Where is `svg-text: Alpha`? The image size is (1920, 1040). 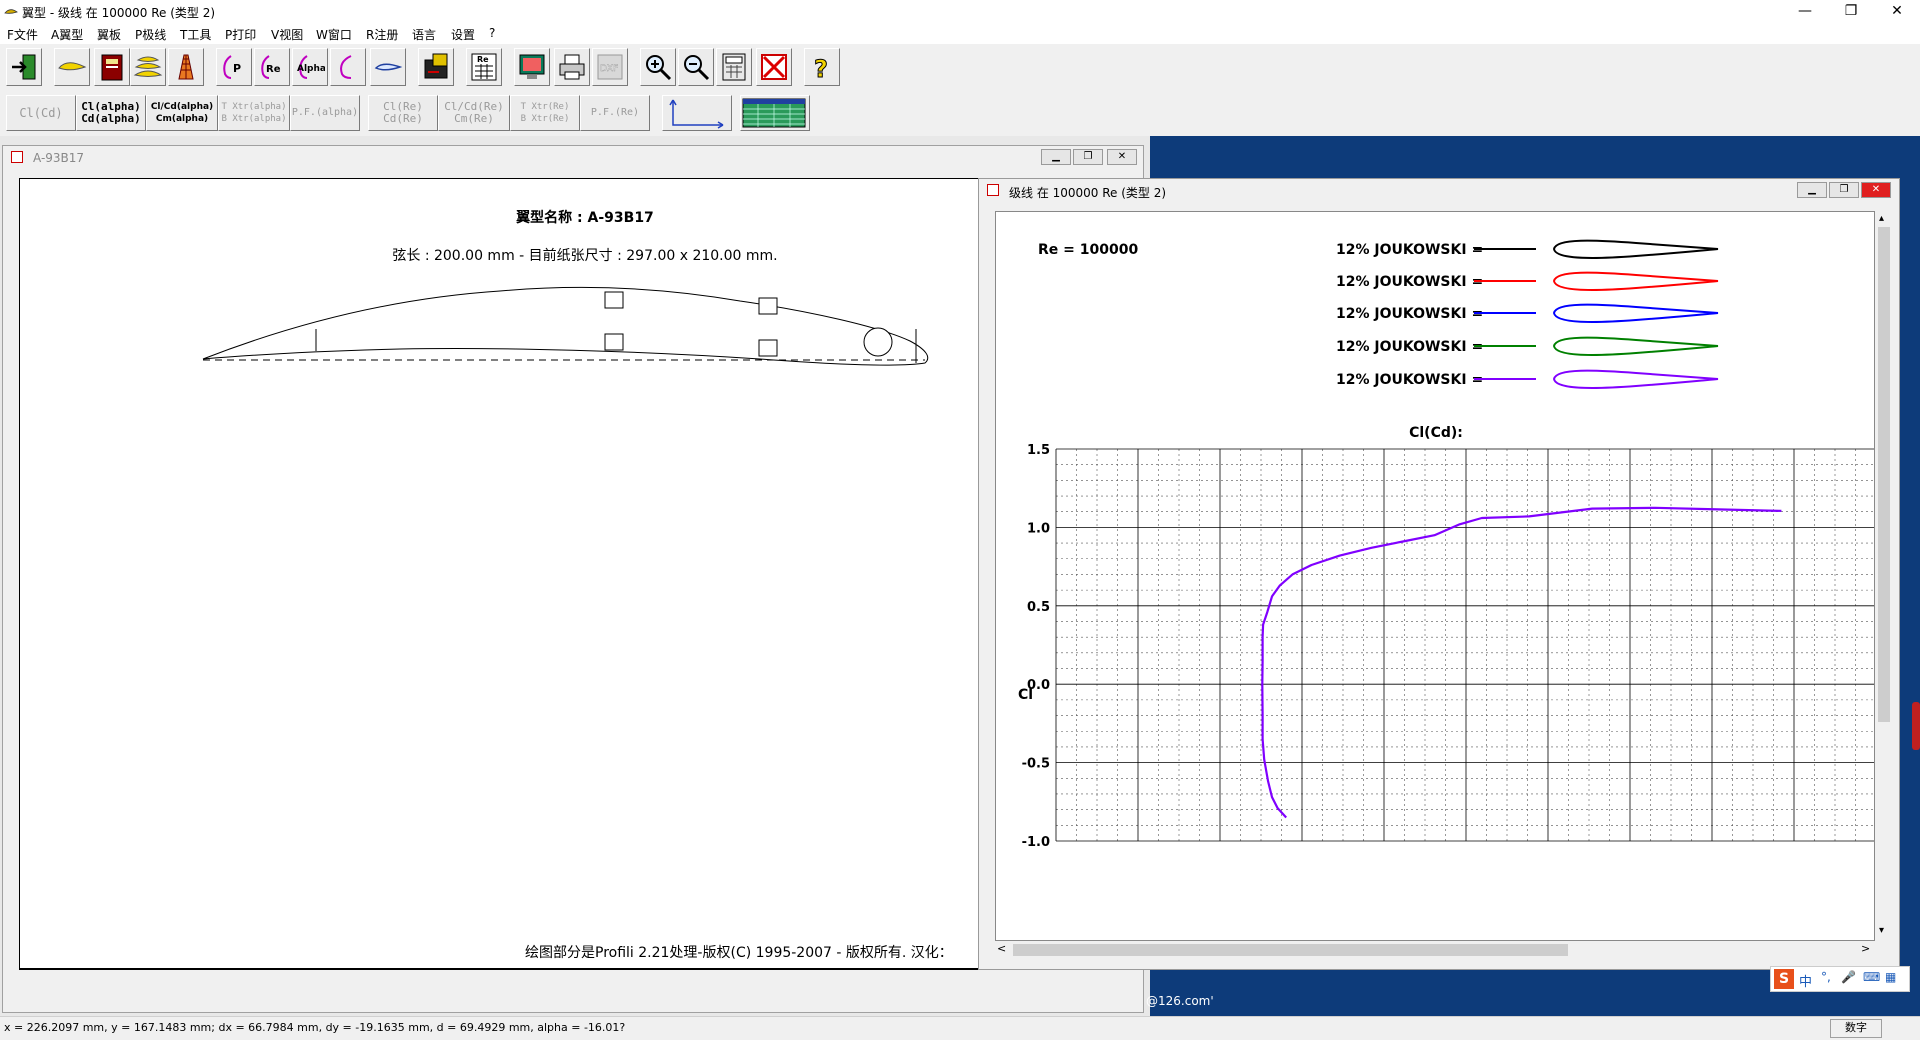 svg-text: Alpha is located at coordinates (311, 69).